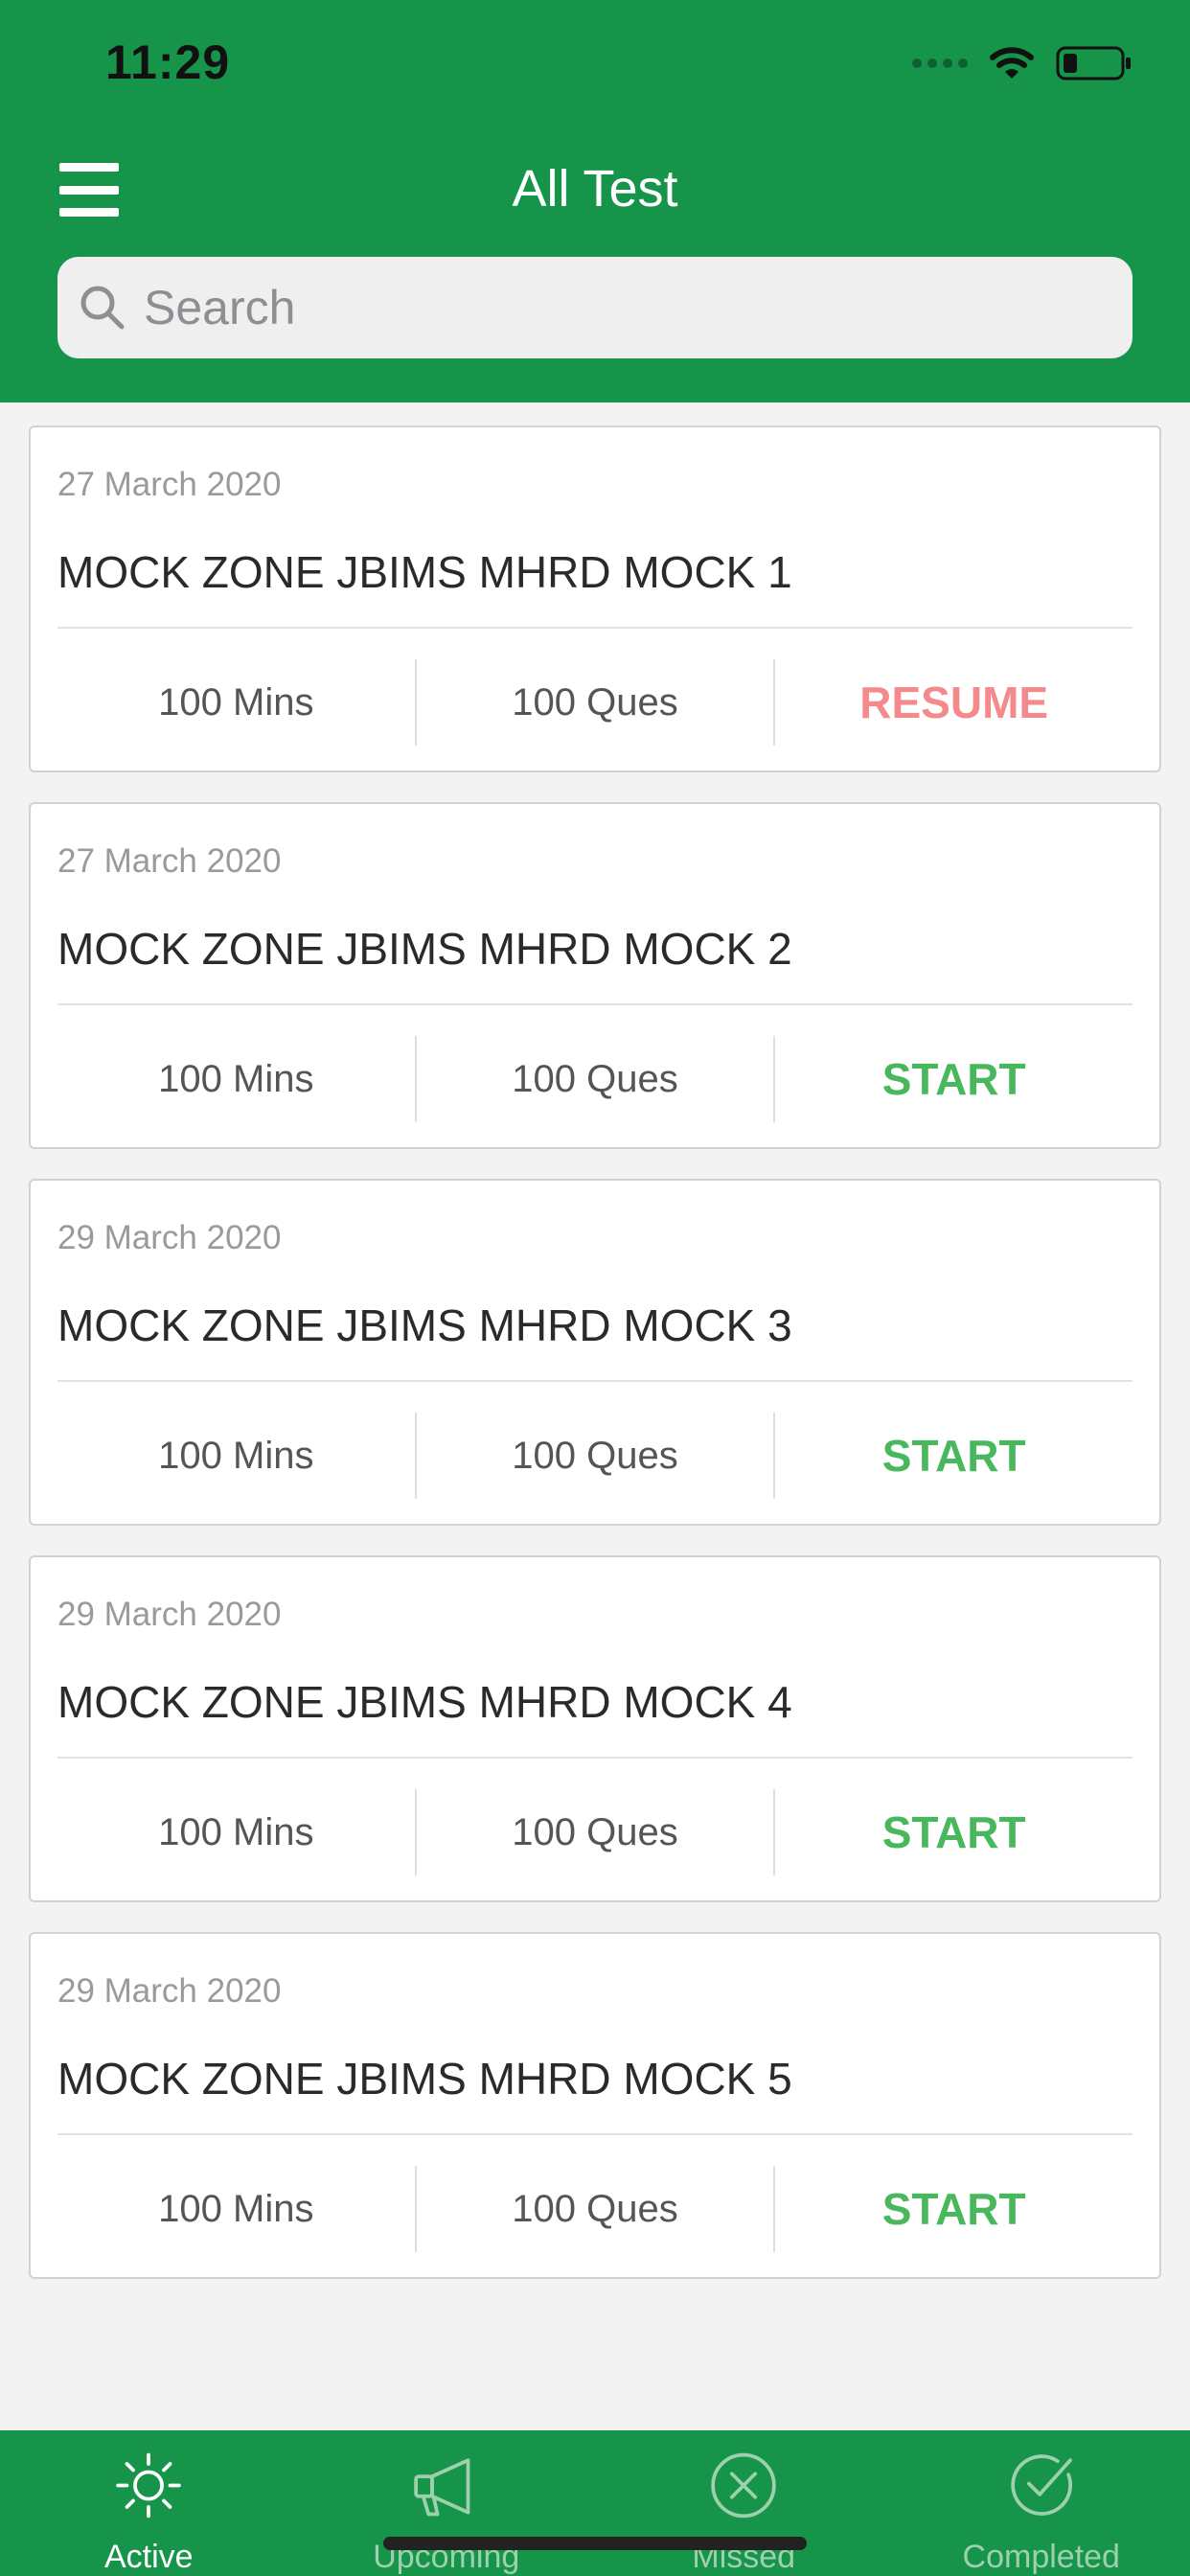  I want to click on search-icon, so click(103, 308).